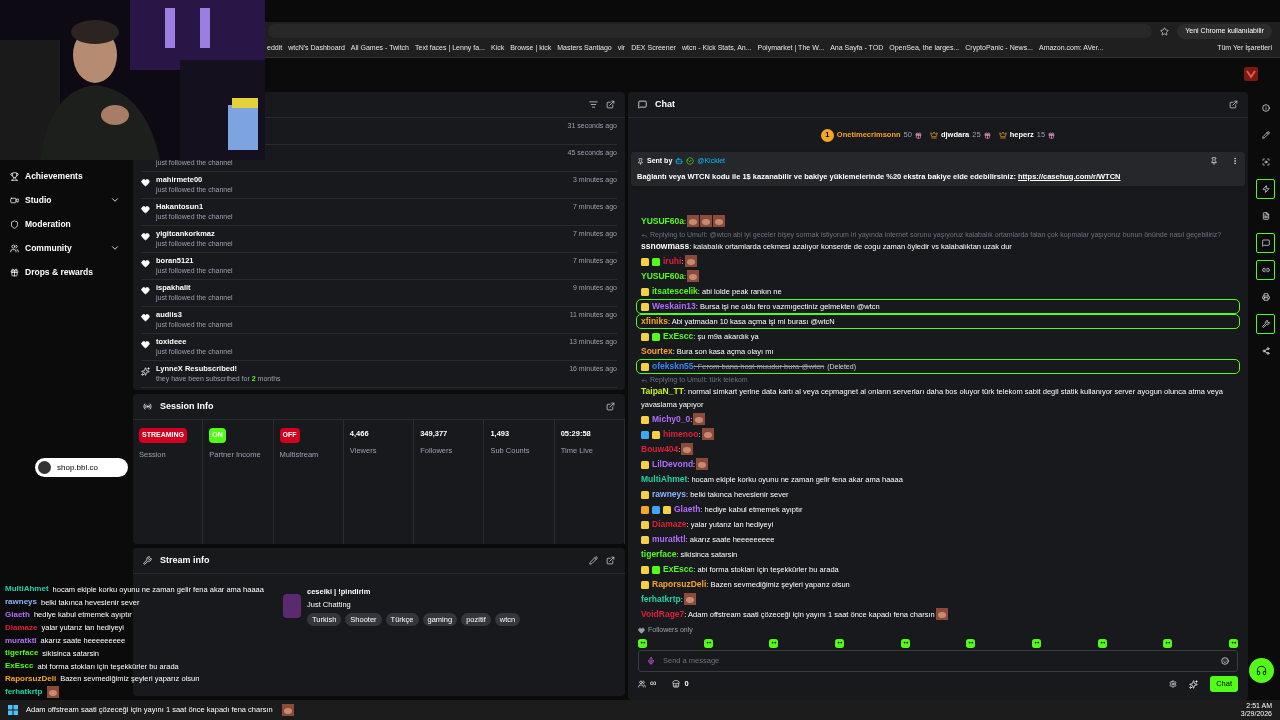 The height and width of the screenshot is (720, 1280). What do you see at coordinates (690, 161) in the screenshot?
I see `verified-icon` at bounding box center [690, 161].